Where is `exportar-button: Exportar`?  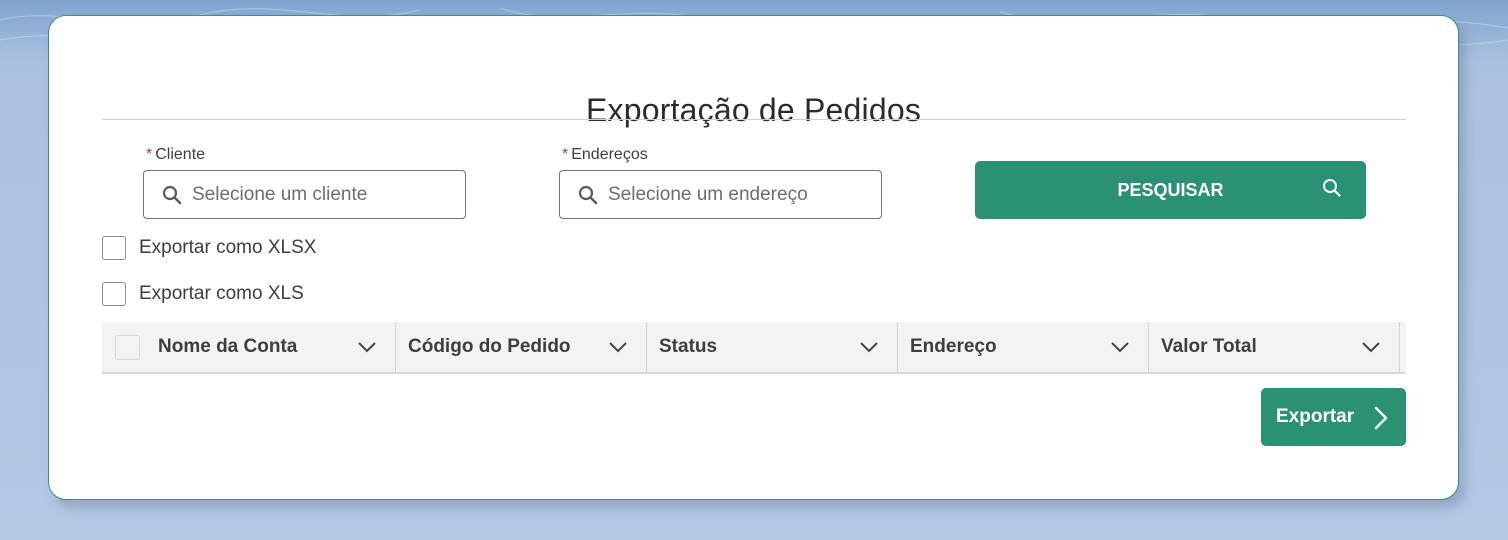 exportar-button: Exportar is located at coordinates (1333, 417).